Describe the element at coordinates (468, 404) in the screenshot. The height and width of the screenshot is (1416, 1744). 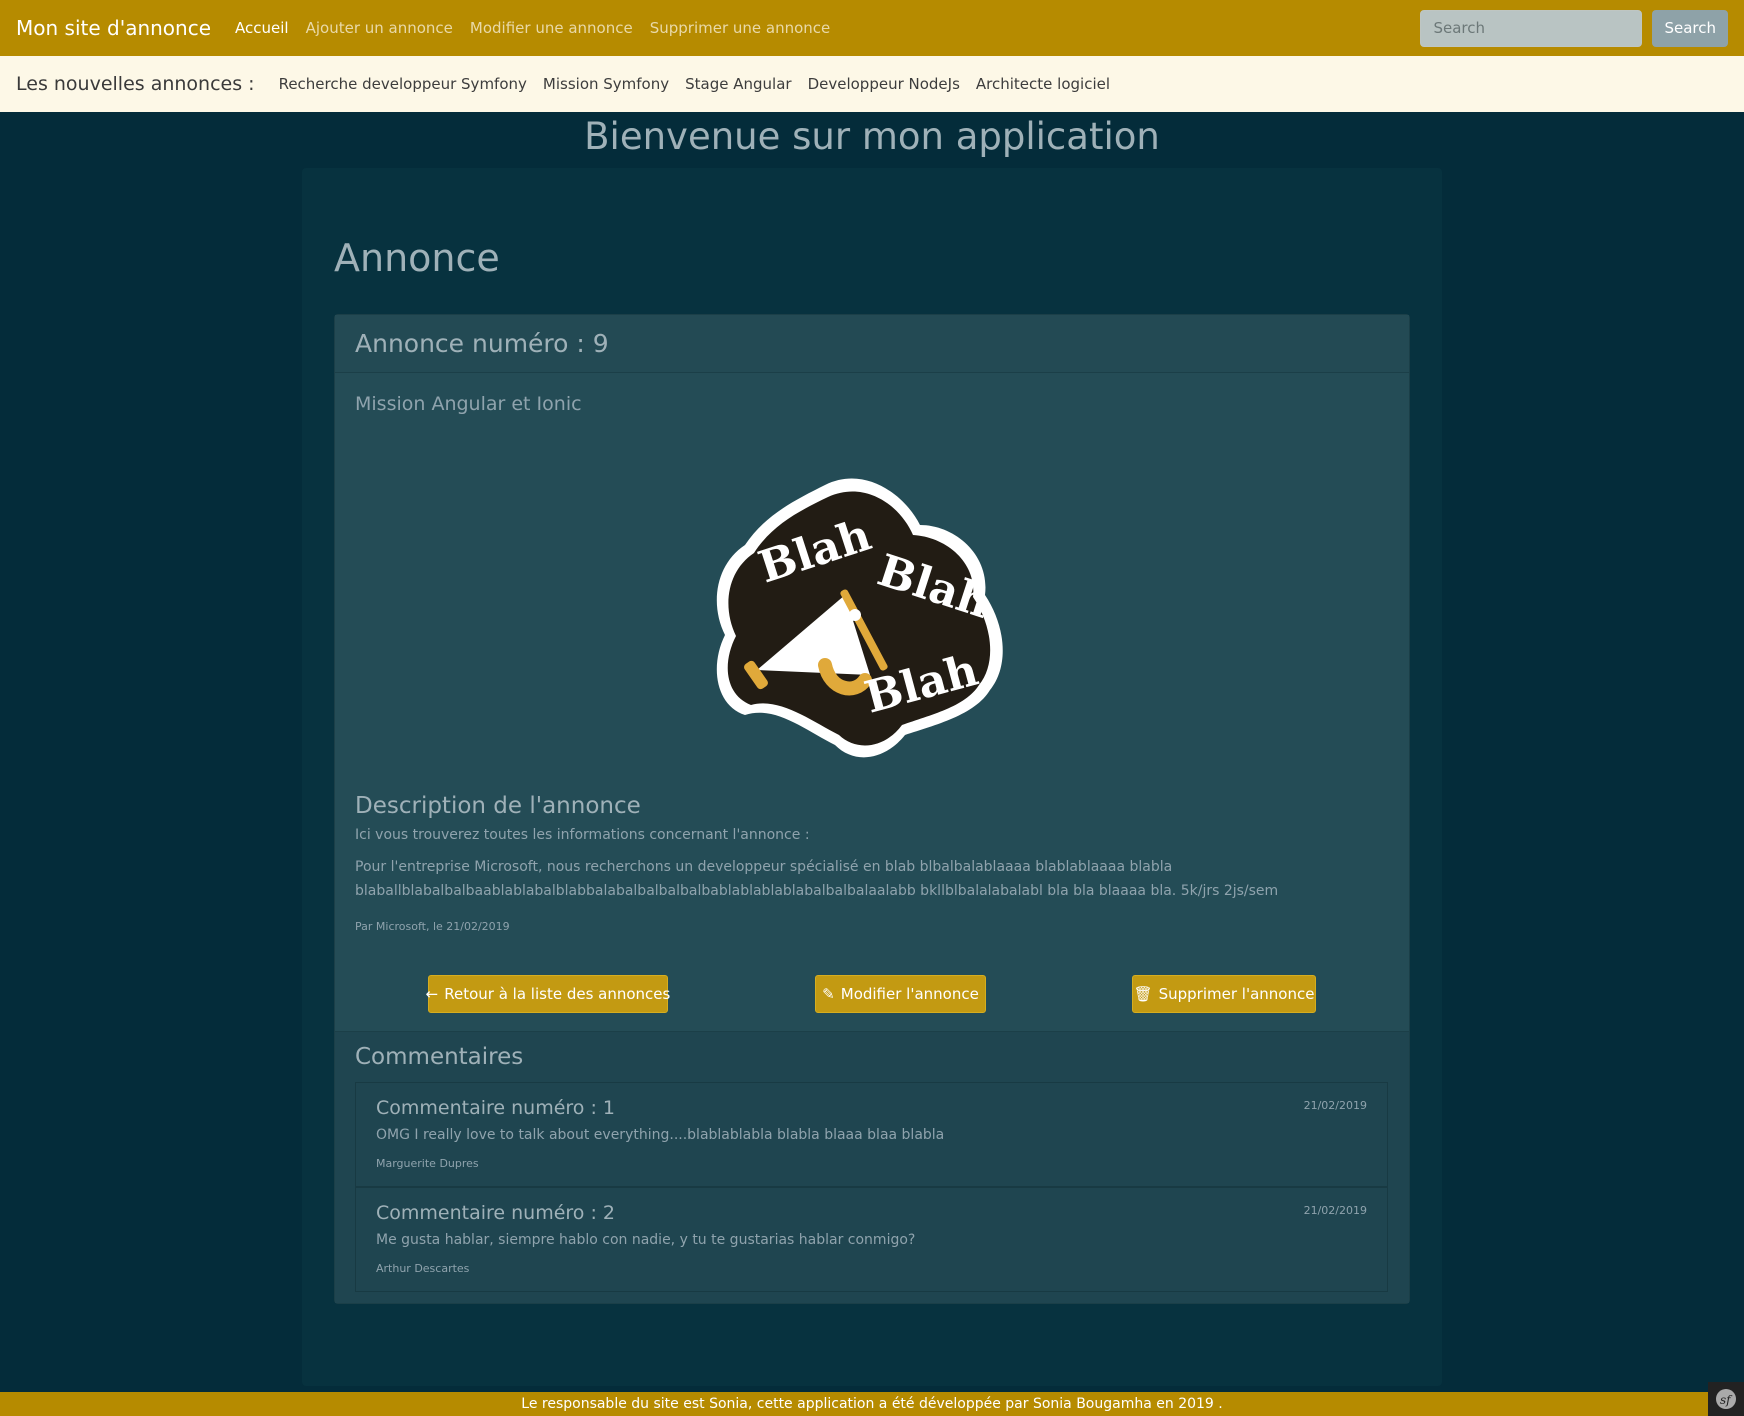
I see `annonce-title: Mission Angular et Ionic` at that location.